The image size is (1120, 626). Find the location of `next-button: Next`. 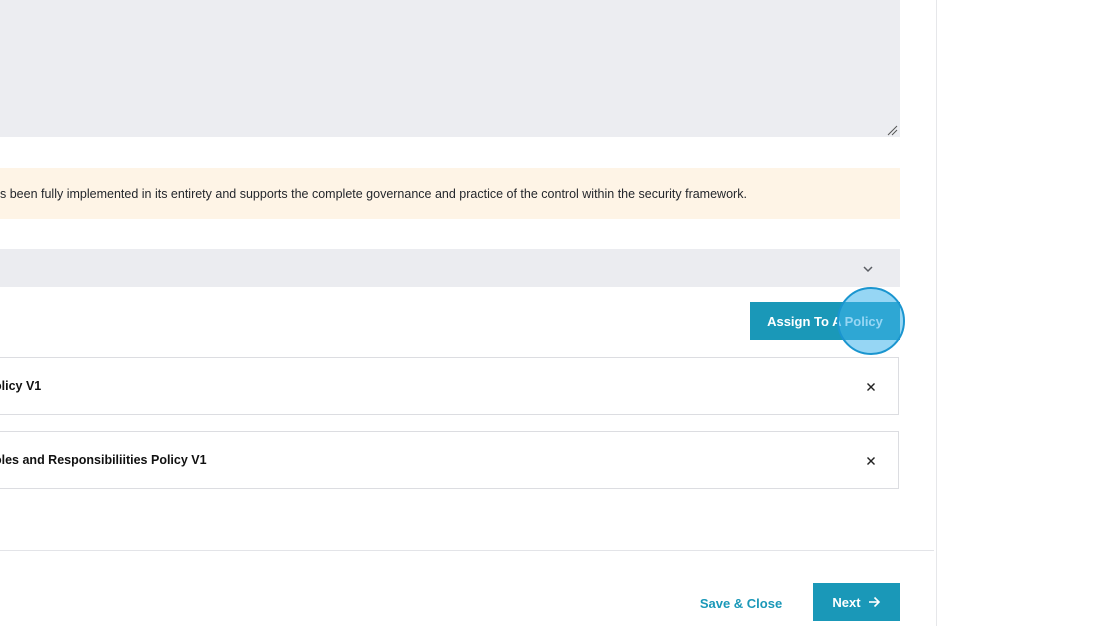

next-button: Next is located at coordinates (856, 602).